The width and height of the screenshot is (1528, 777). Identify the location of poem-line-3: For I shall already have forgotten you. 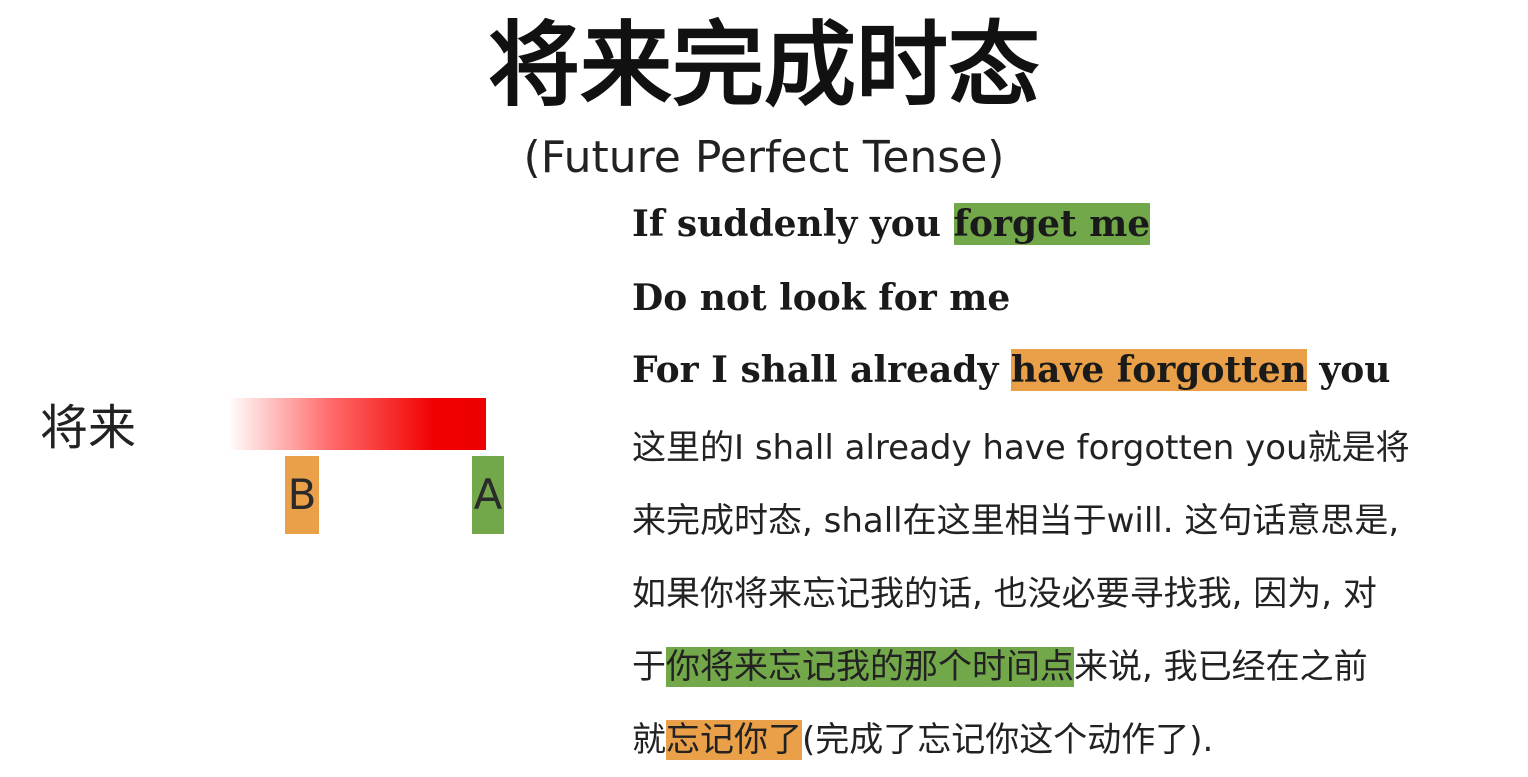
(1011, 370).